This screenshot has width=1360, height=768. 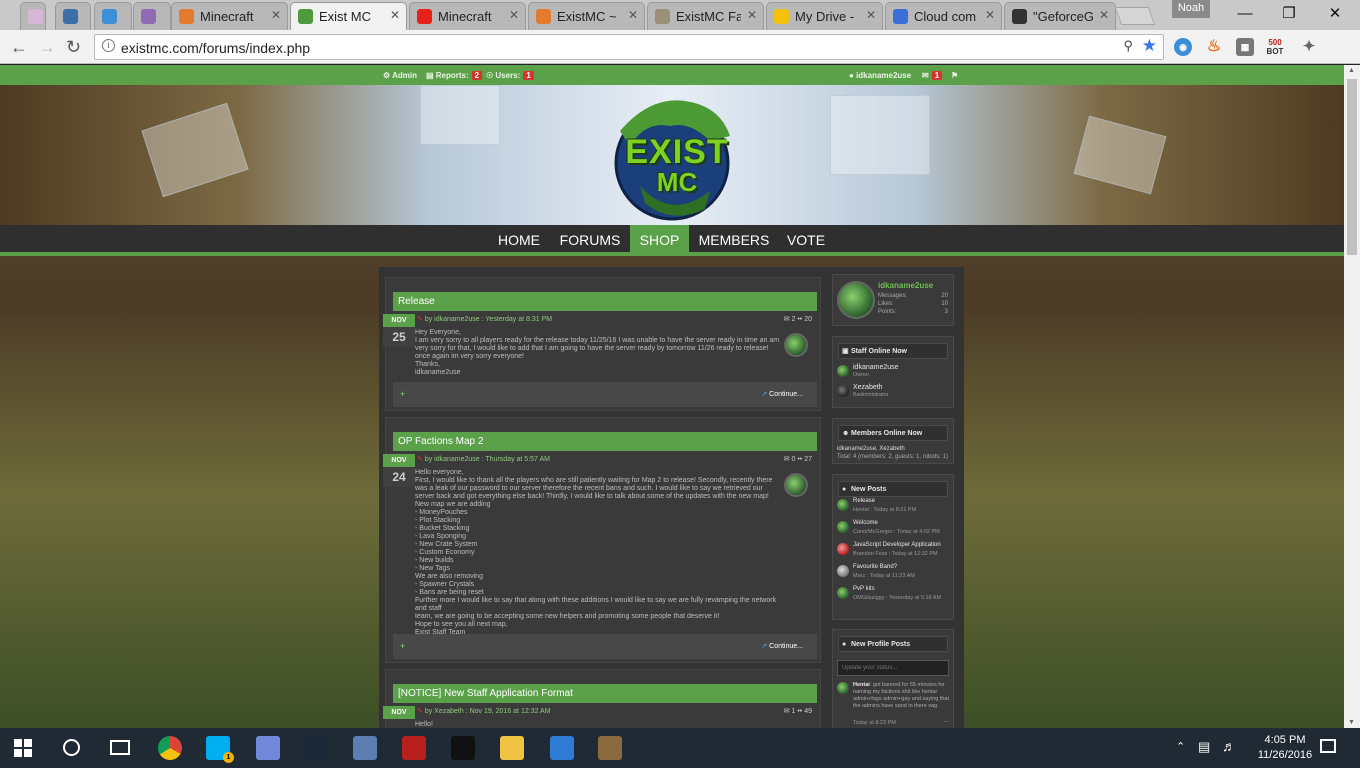 What do you see at coordinates (1128, 46) in the screenshot?
I see `zoom-icon: ⚲` at bounding box center [1128, 46].